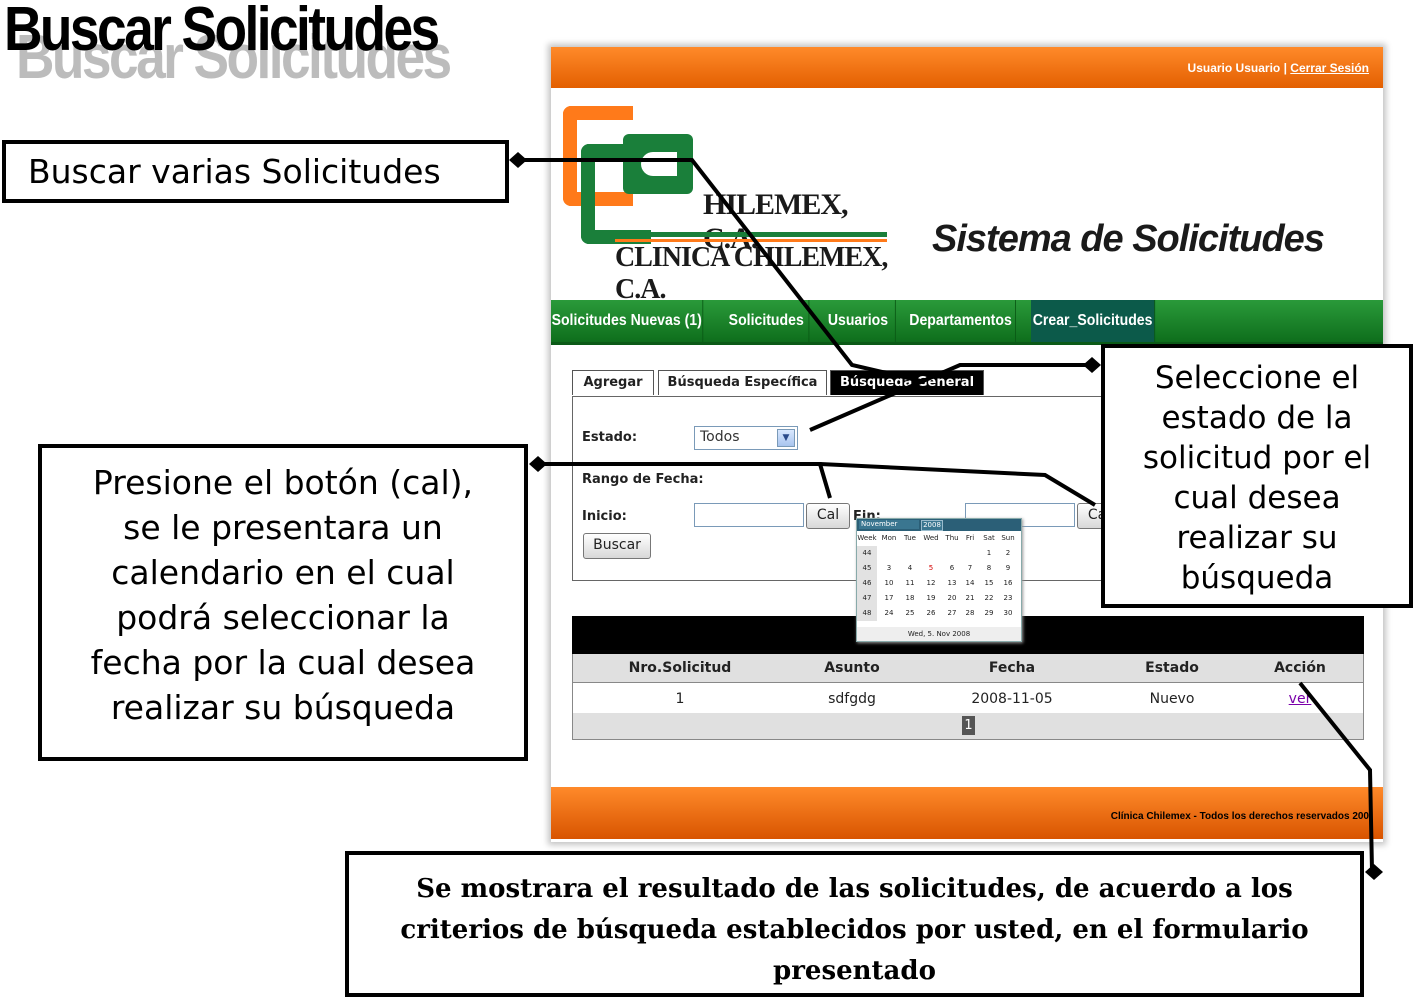  Describe the element at coordinates (1300, 668) in the screenshot. I see `col-accion: Acción` at that location.